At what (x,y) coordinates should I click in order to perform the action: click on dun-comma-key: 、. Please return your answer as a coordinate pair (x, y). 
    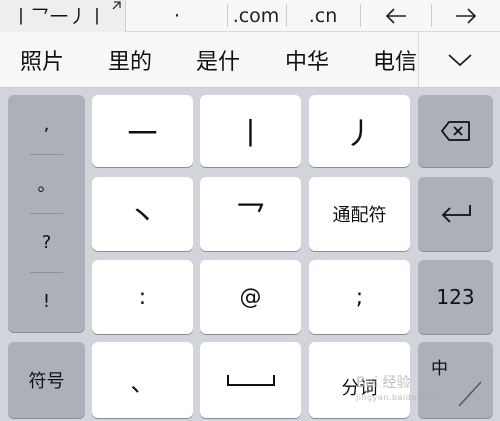
    Looking at the image, I should click on (142, 380).